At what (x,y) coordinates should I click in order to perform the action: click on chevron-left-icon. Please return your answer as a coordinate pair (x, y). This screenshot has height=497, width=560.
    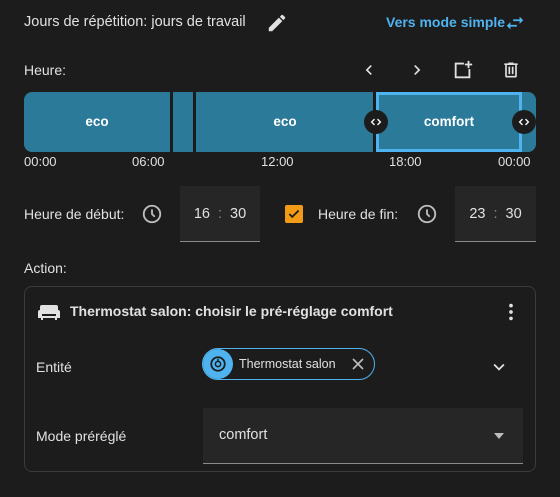
    Looking at the image, I should click on (369, 70).